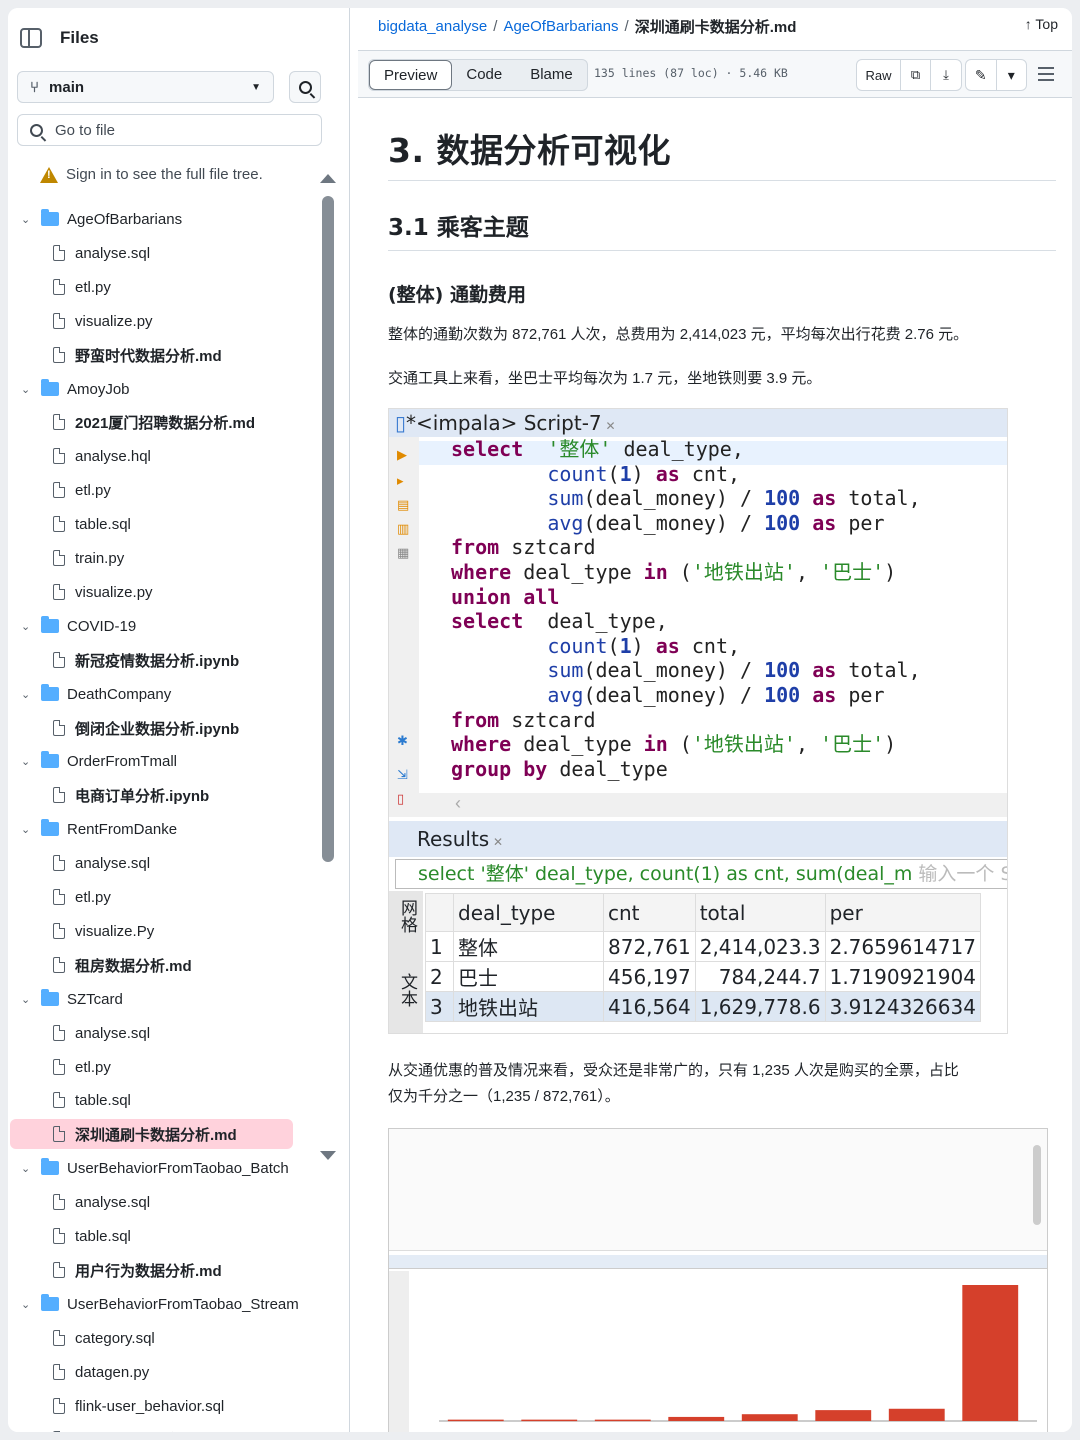 Image resolution: width=1080 pixels, height=1440 pixels. I want to click on format-icon: ▦, so click(403, 552).